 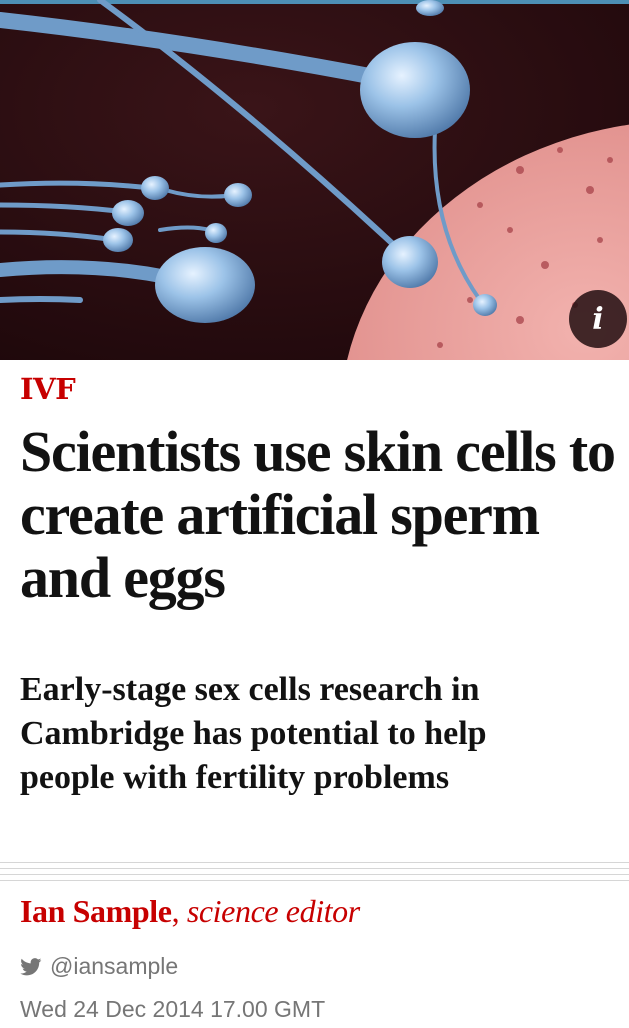 What do you see at coordinates (48, 389) in the screenshot?
I see `section-label: IVF` at bounding box center [48, 389].